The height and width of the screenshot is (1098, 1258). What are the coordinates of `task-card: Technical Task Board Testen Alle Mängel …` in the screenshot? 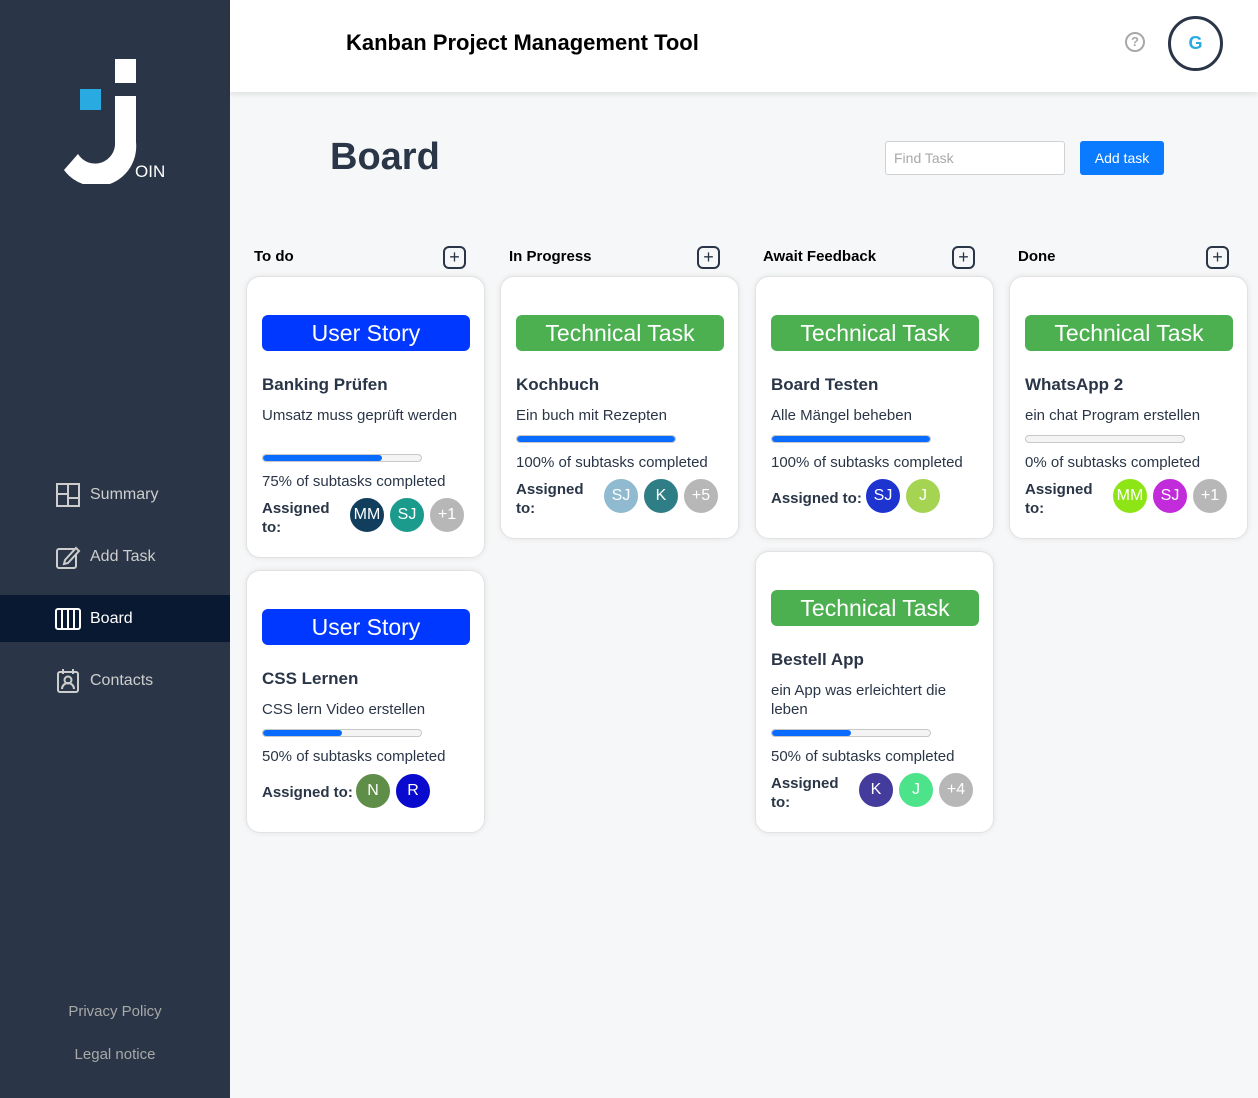 It's located at (874, 407).